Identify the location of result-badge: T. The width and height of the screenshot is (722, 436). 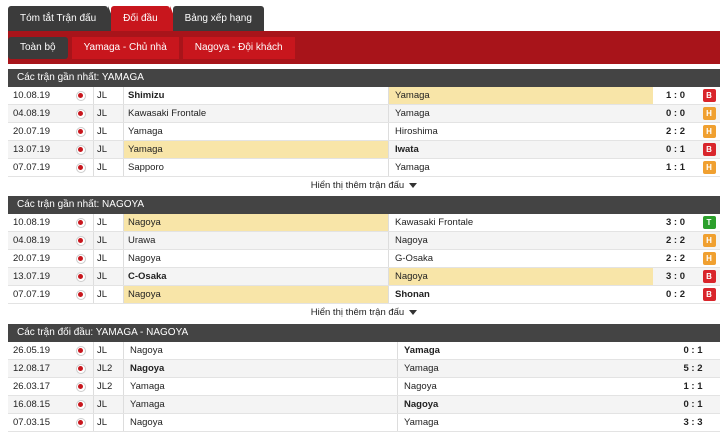
(709, 222).